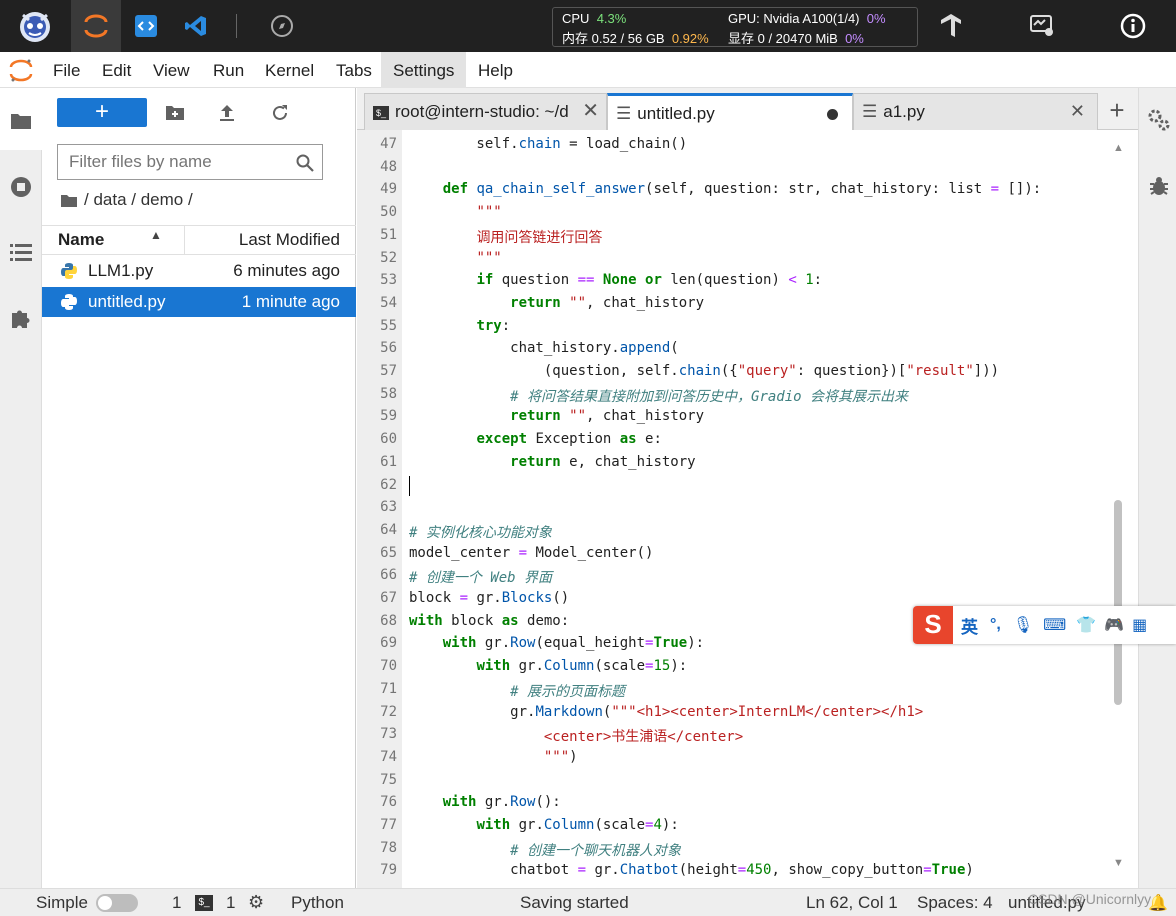 Image resolution: width=1176 pixels, height=916 pixels. I want to click on compass-icon, so click(282, 26).